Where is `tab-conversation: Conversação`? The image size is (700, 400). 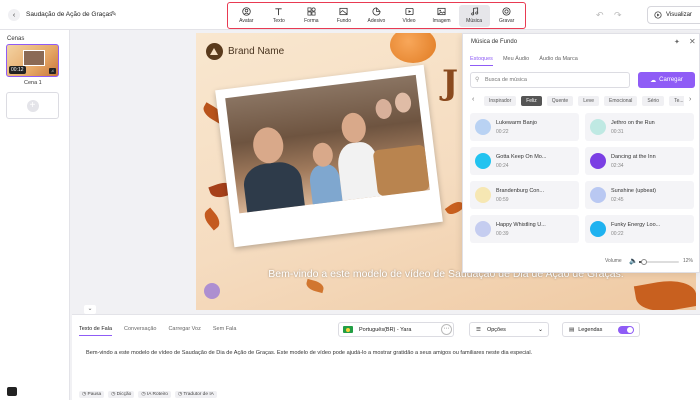
tab-conversation: Conversação is located at coordinates (140, 331).